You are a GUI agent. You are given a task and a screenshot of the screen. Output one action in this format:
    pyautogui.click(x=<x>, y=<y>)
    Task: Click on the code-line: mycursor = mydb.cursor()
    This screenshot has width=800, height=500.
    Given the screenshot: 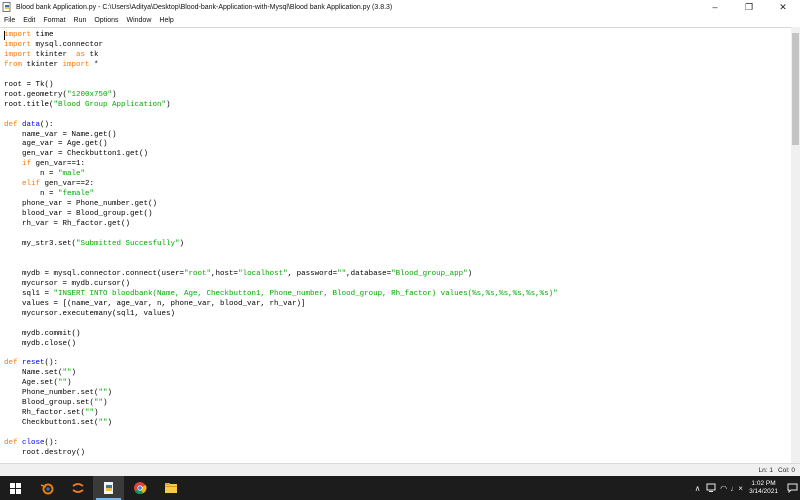 What is the action you would take?
    pyautogui.click(x=67, y=284)
    